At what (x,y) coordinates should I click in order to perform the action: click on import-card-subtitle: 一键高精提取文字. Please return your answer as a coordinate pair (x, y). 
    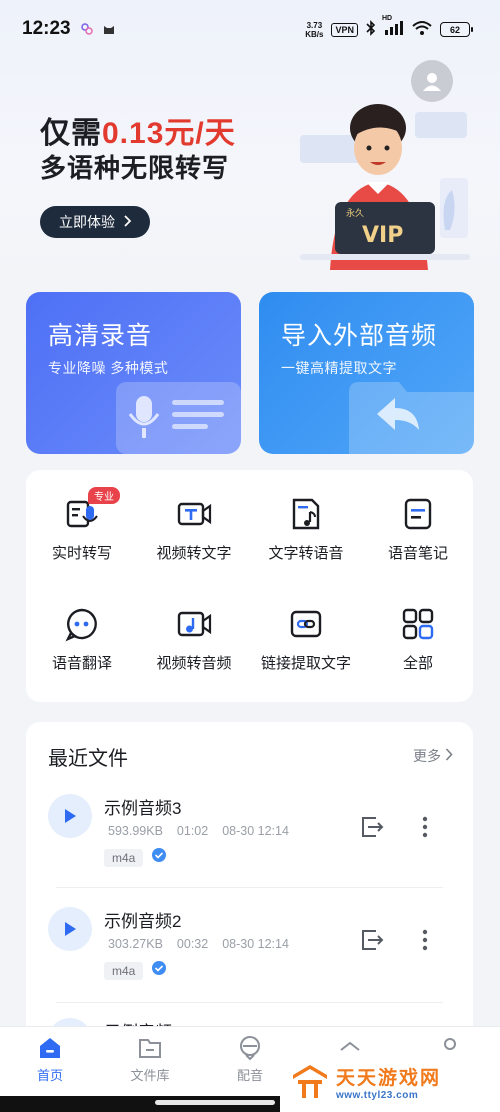
    Looking at the image, I should click on (339, 368).